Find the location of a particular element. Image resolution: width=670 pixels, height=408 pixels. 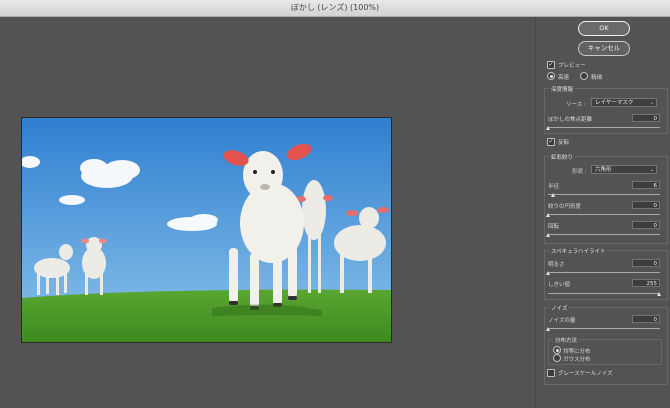

noise-amount-slider is located at coordinates (604, 328).